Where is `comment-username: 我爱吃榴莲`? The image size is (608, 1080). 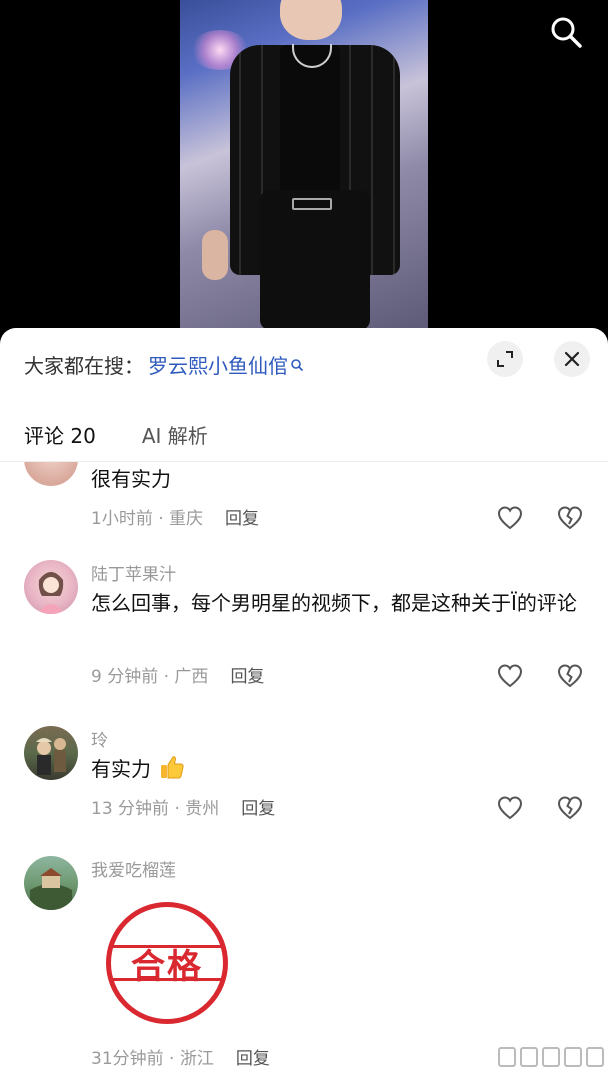 comment-username: 我爱吃榴莲 is located at coordinates (133, 868).